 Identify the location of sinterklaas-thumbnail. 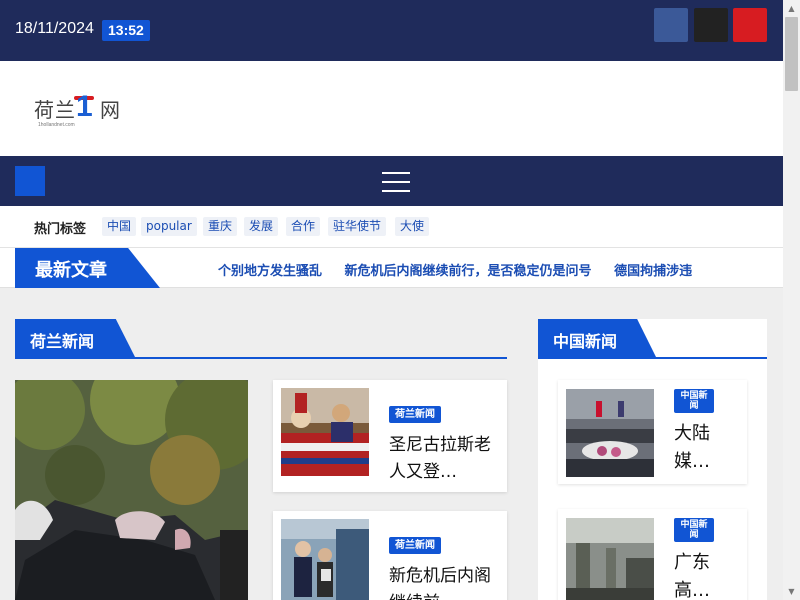
(325, 432).